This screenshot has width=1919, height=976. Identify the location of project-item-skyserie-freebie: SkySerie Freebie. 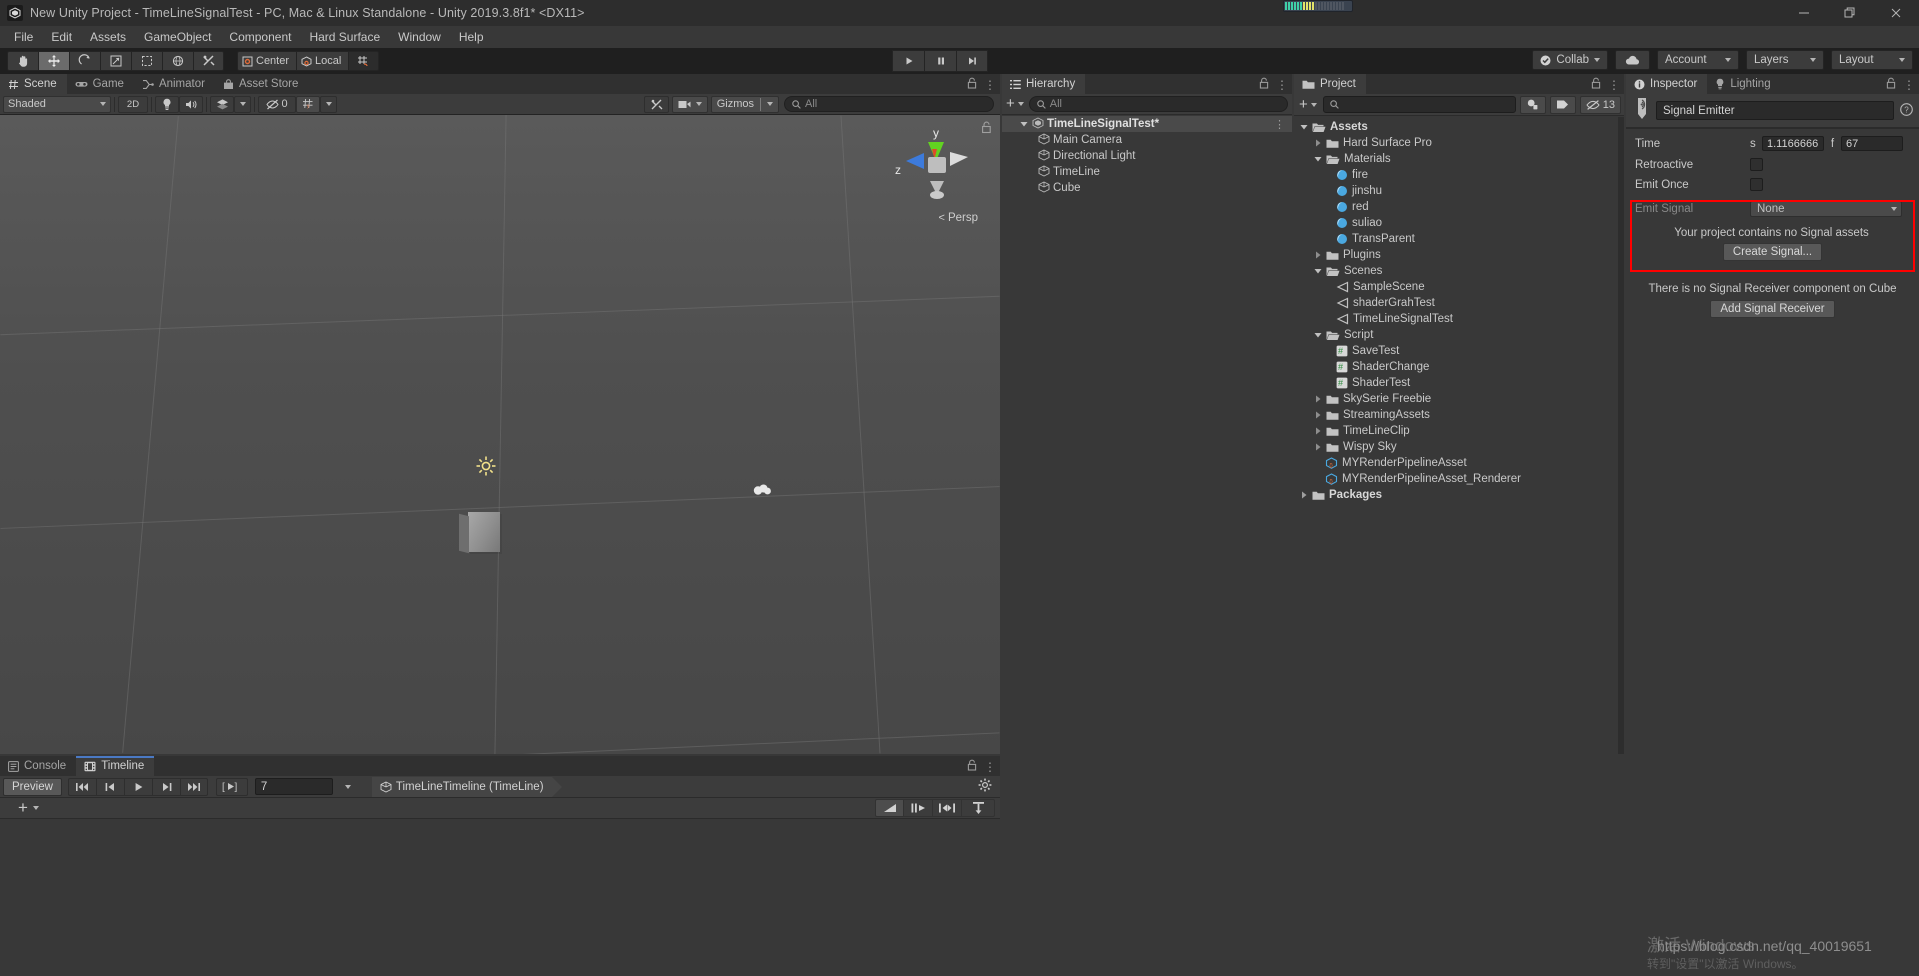
(1456, 399).